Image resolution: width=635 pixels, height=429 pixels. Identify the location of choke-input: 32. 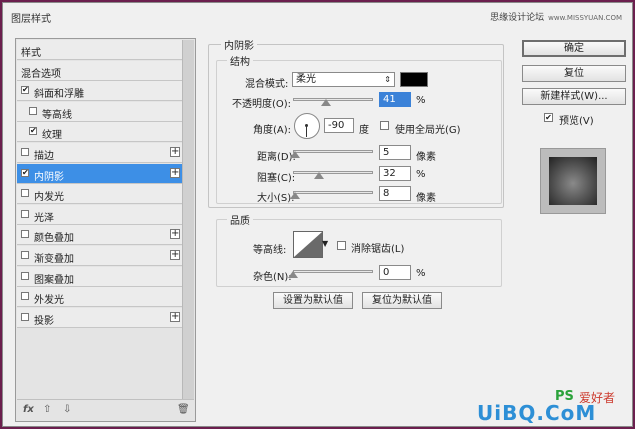
(395, 173).